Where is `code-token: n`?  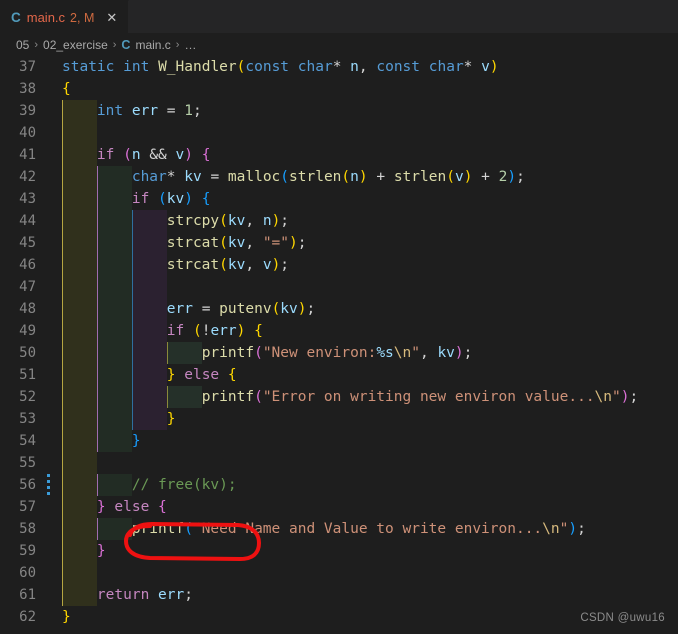 code-token: n is located at coordinates (354, 67).